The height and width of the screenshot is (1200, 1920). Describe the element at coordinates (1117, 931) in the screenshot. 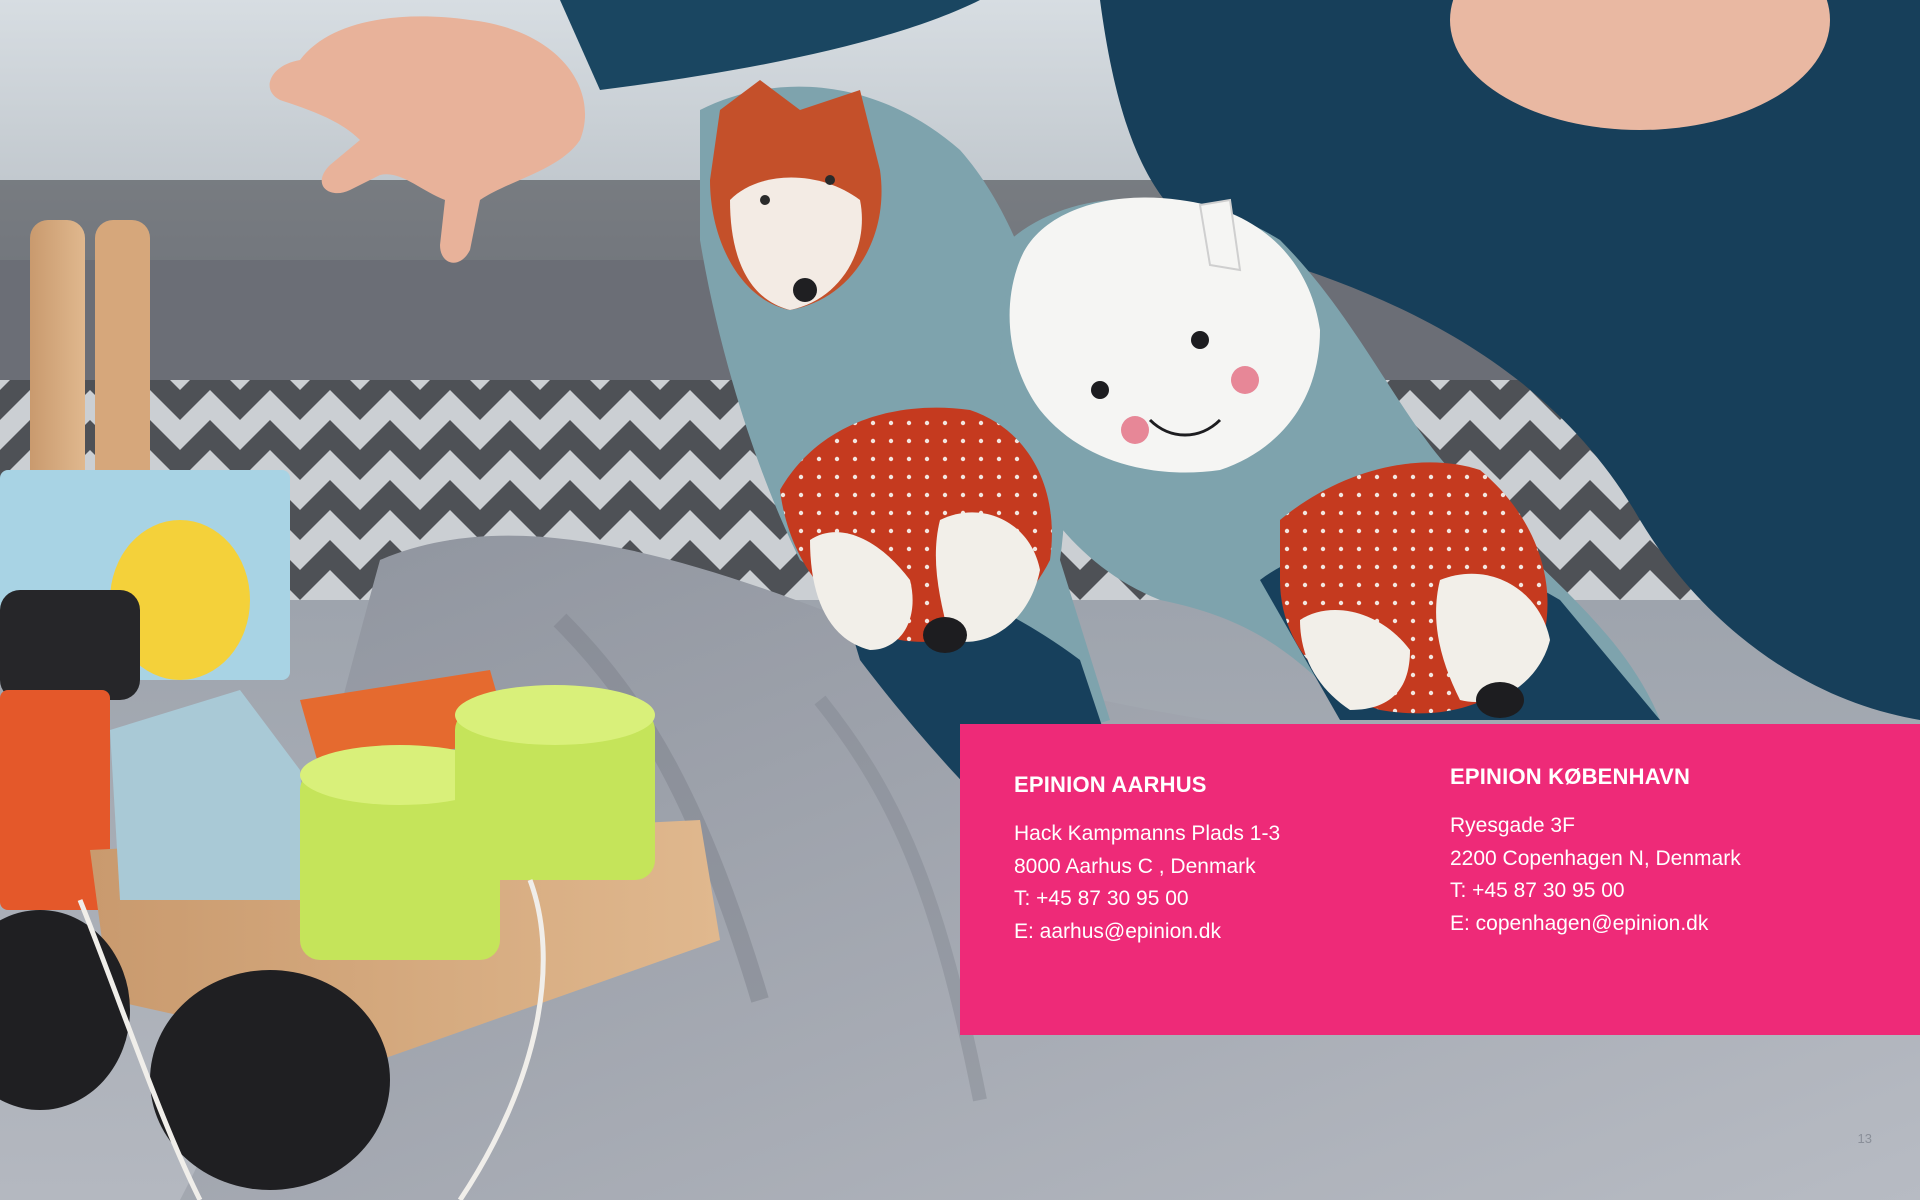

I see `email-address: E: aarhus@epinion.dk` at that location.